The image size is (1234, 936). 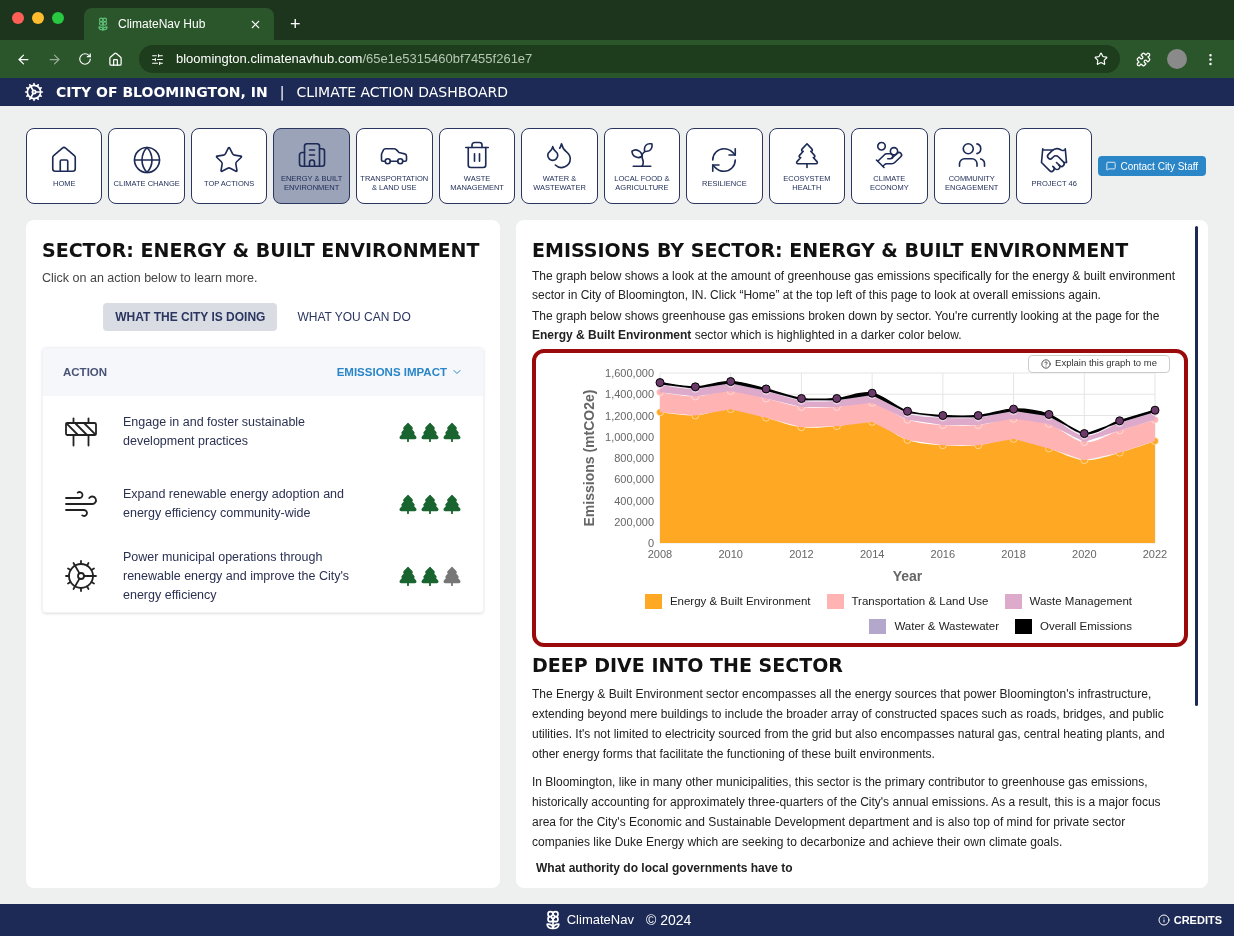 I want to click on sector-title: SECTOR: ENERGY & BUILT ENVIRONMENT, so click(x=261, y=250).